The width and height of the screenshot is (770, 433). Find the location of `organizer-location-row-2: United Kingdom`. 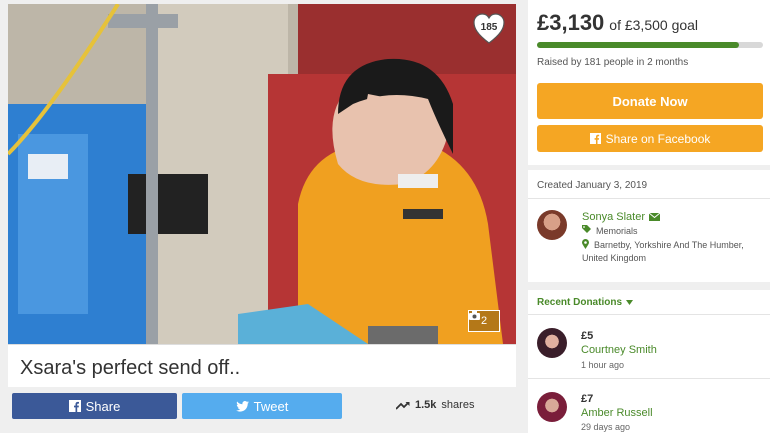

organizer-location-row-2: United Kingdom is located at coordinates (614, 258).